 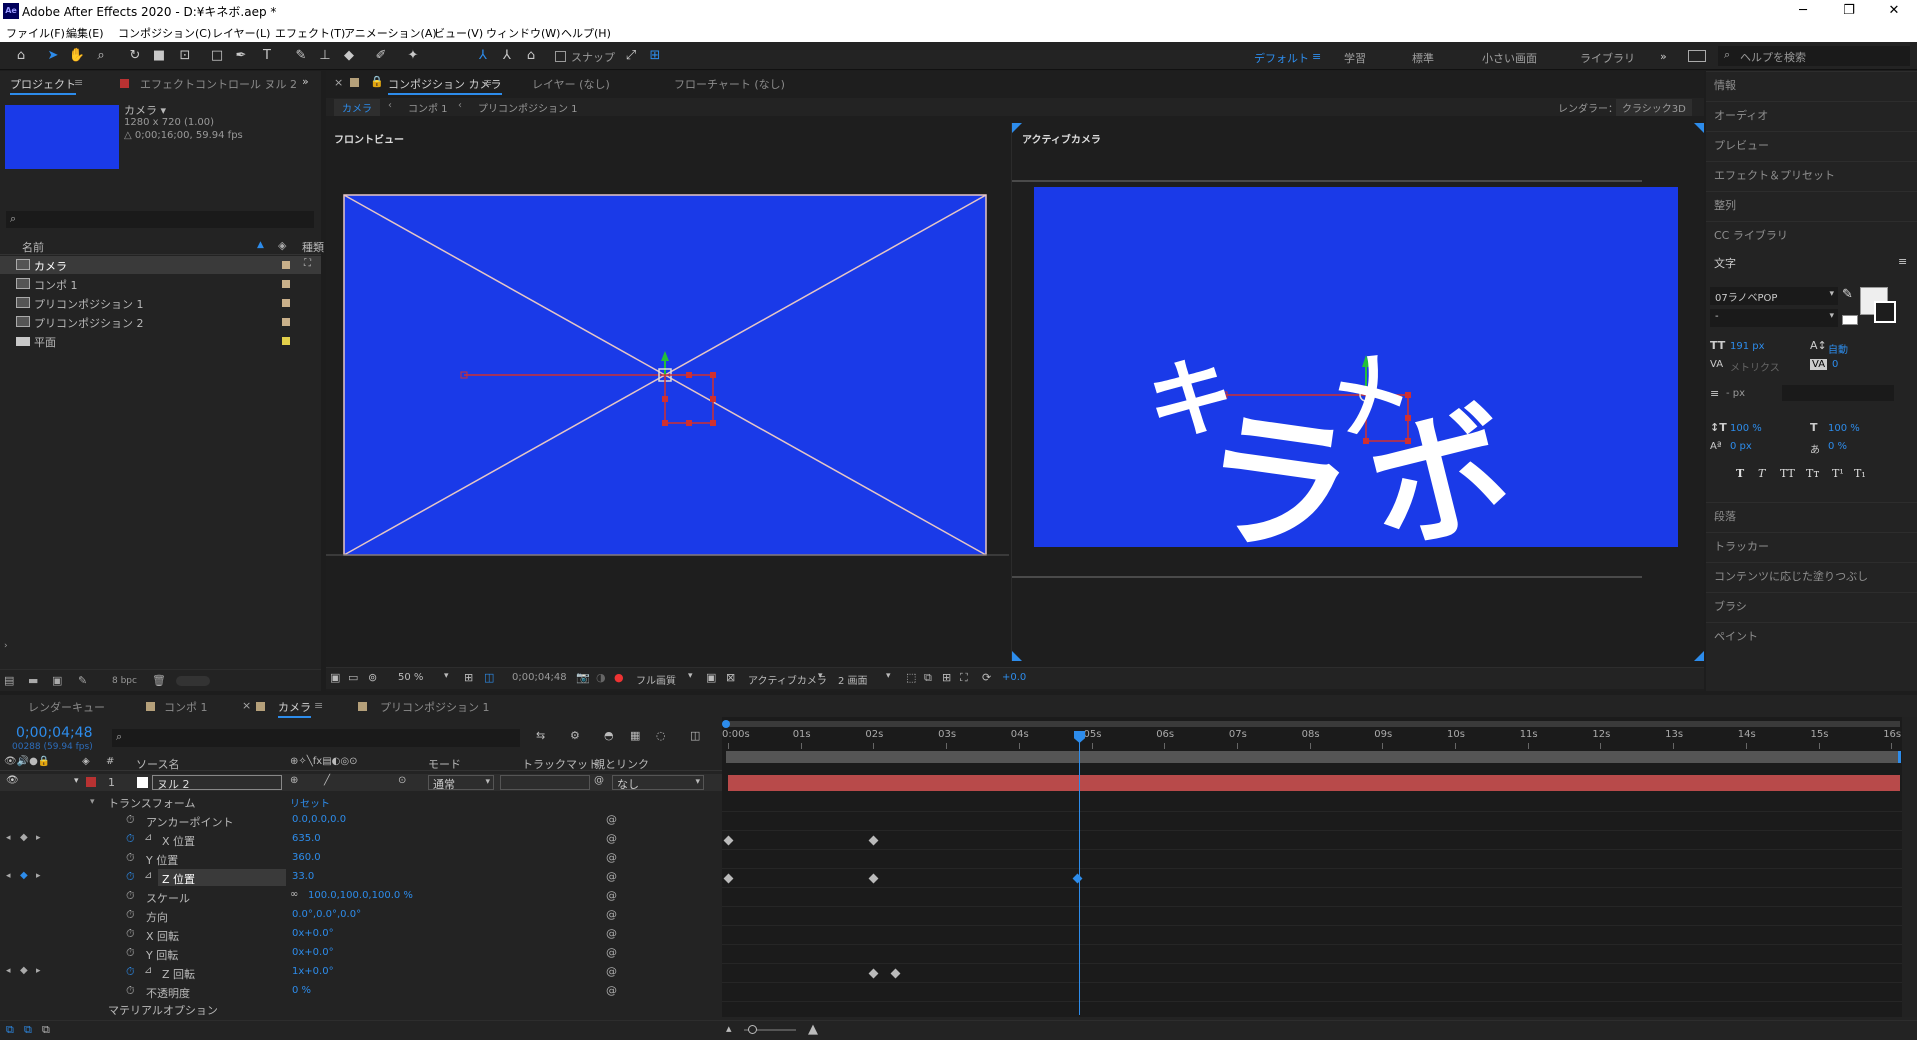 I want to click on column-type: 種類, so click(x=313, y=247).